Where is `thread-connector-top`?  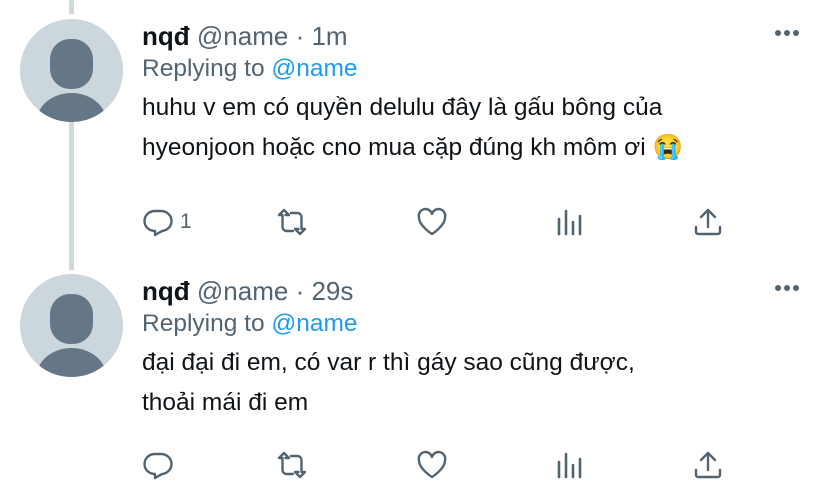
thread-connector-top is located at coordinates (71, 7).